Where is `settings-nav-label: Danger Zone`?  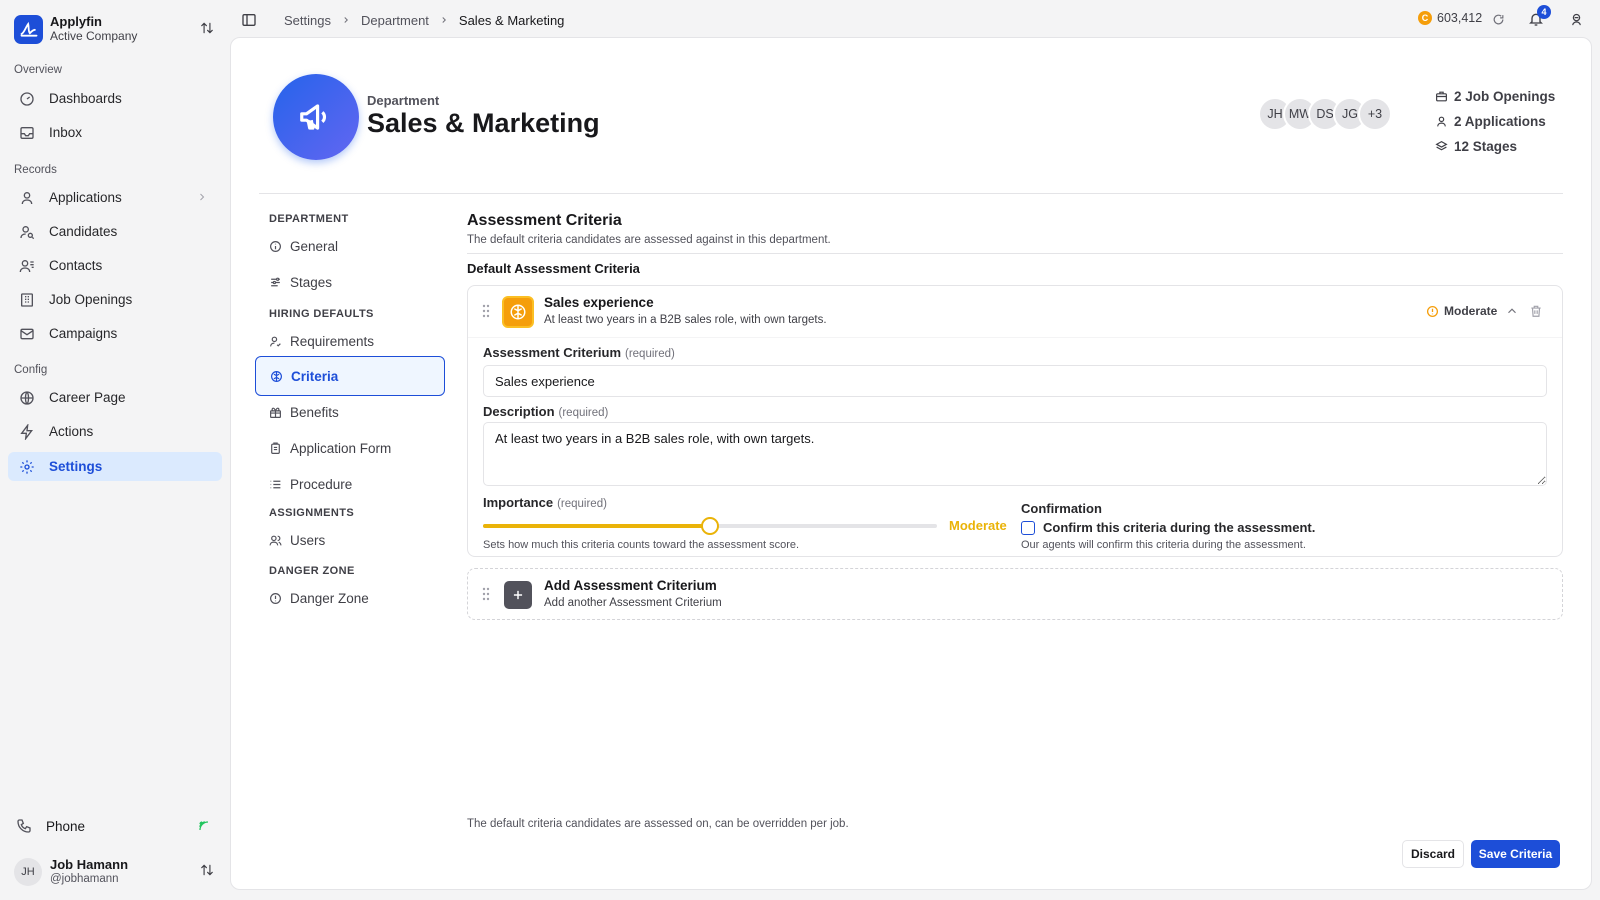 settings-nav-label: Danger Zone is located at coordinates (329, 598).